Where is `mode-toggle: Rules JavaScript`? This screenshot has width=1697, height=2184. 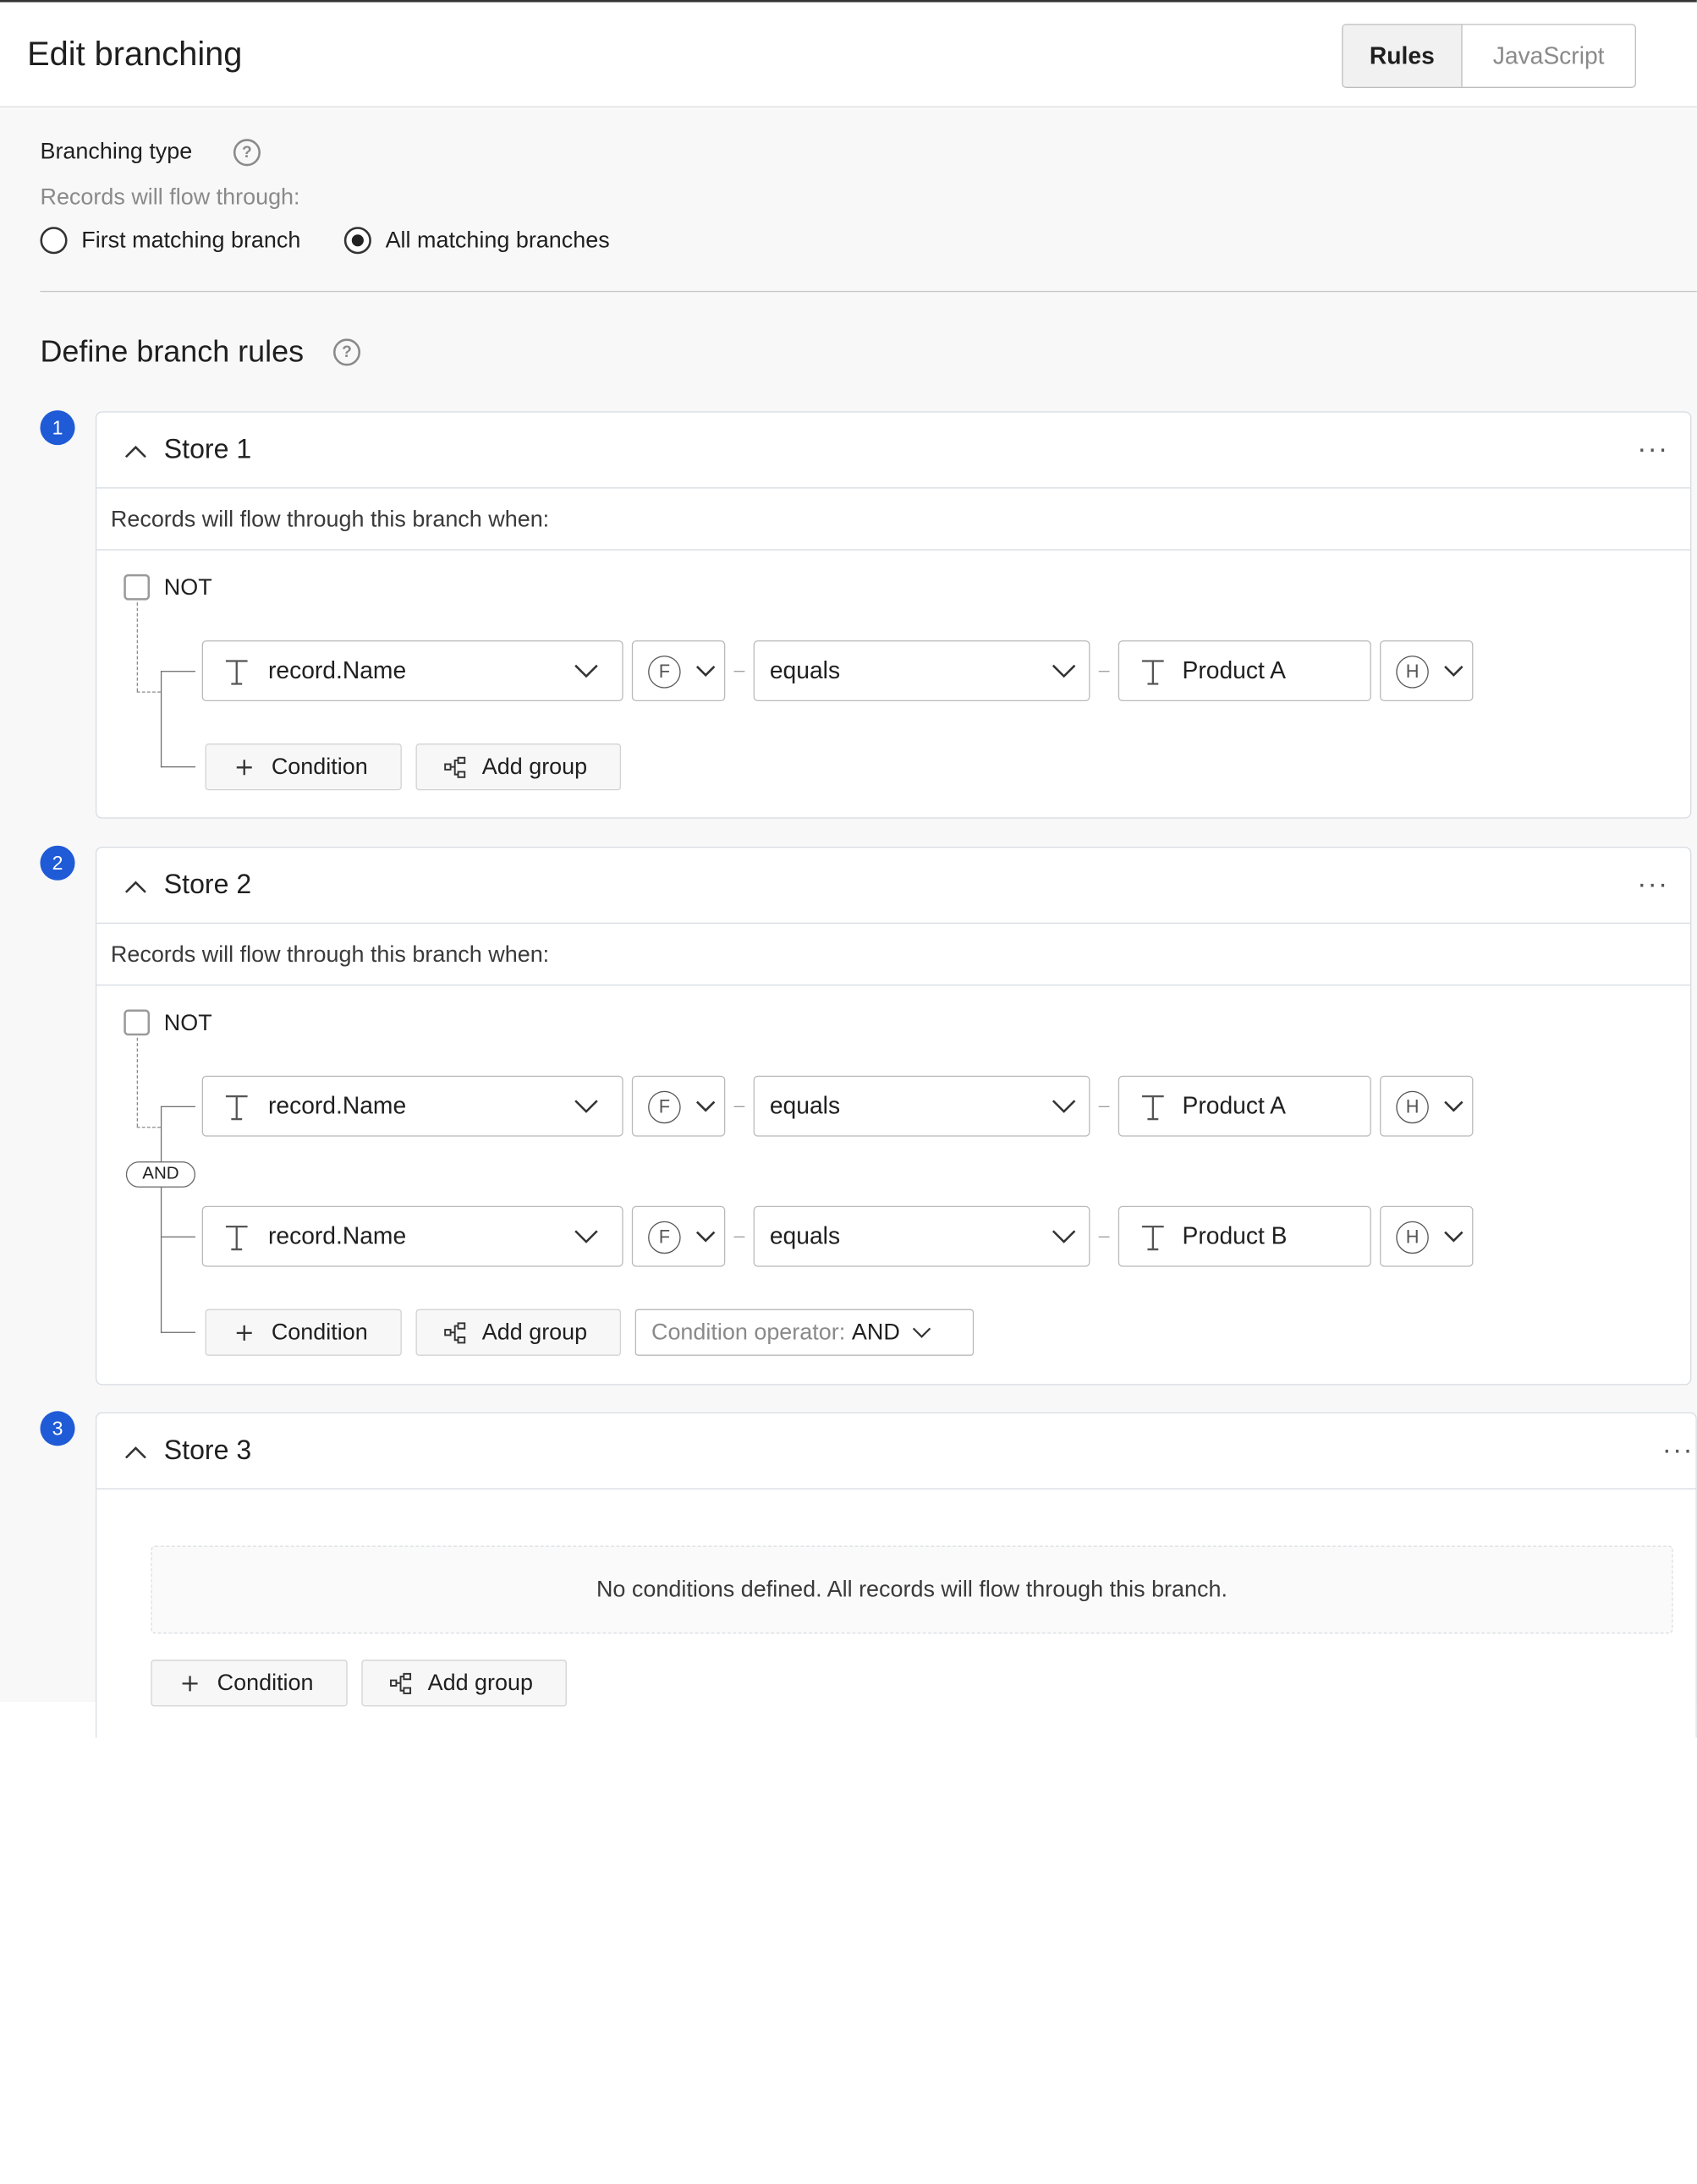
mode-toggle: Rules JavaScript is located at coordinates (1489, 56).